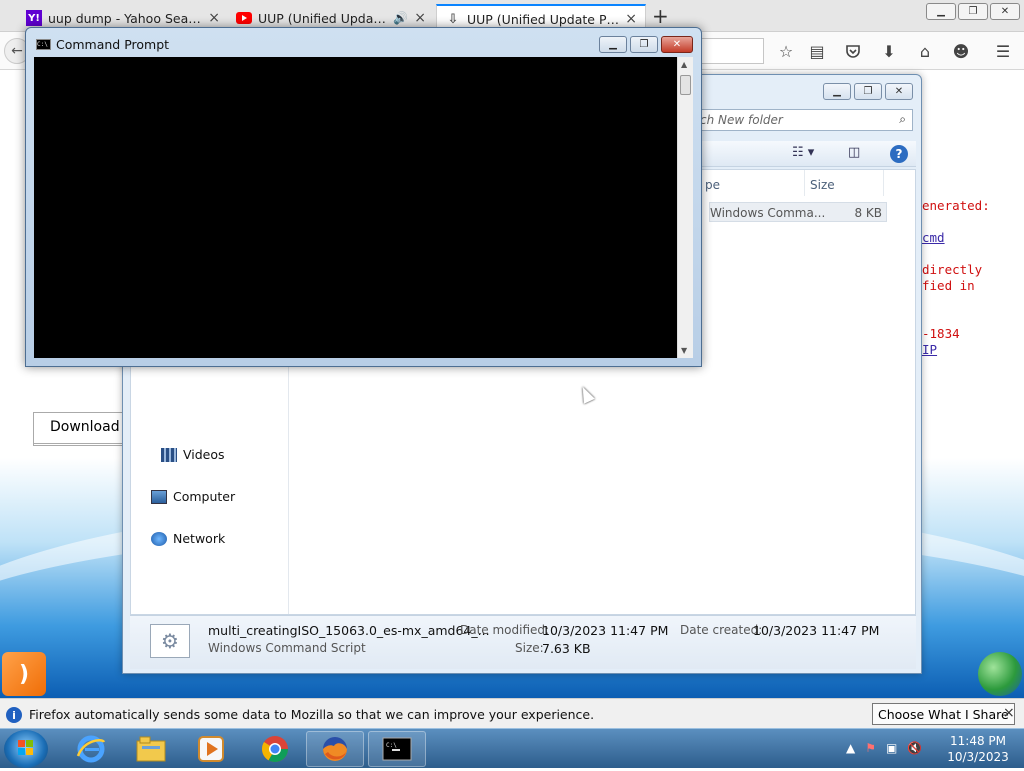  I want to click on clock-date: 10/3/2023, so click(978, 757).